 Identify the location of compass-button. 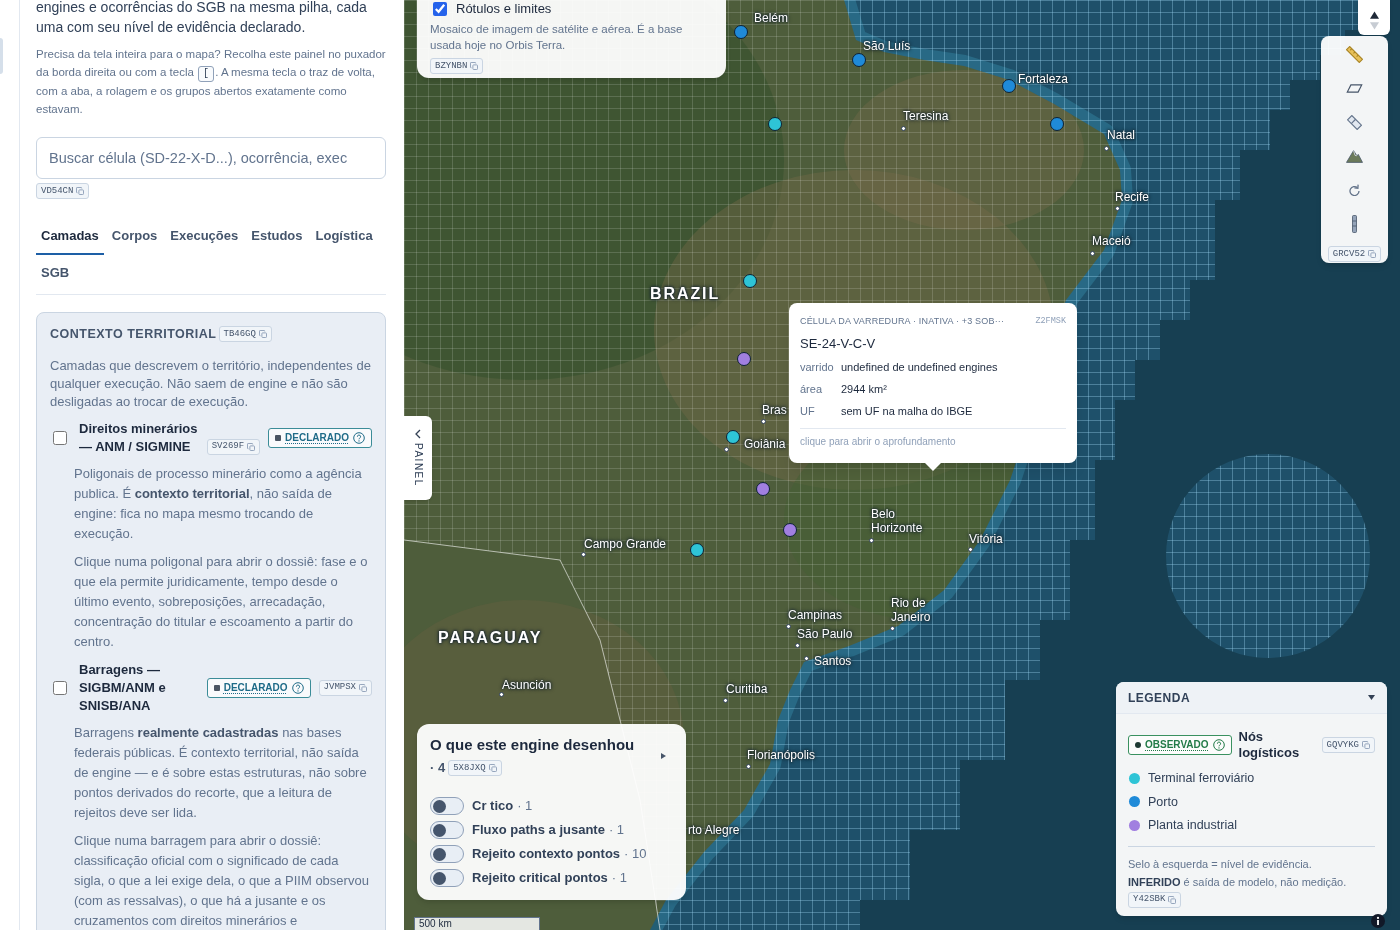
(1374, 17).